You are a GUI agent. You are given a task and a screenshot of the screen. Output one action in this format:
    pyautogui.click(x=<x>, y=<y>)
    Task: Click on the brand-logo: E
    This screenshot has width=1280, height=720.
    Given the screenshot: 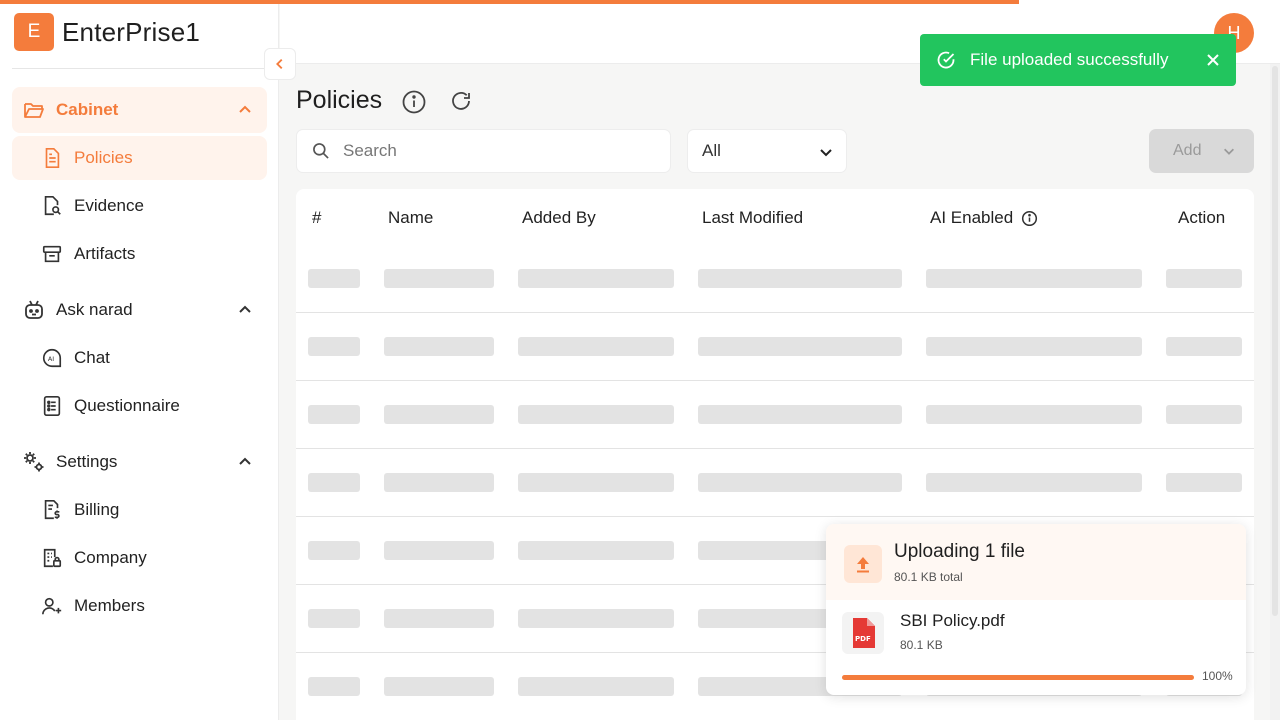 What is the action you would take?
    pyautogui.click(x=34, y=32)
    